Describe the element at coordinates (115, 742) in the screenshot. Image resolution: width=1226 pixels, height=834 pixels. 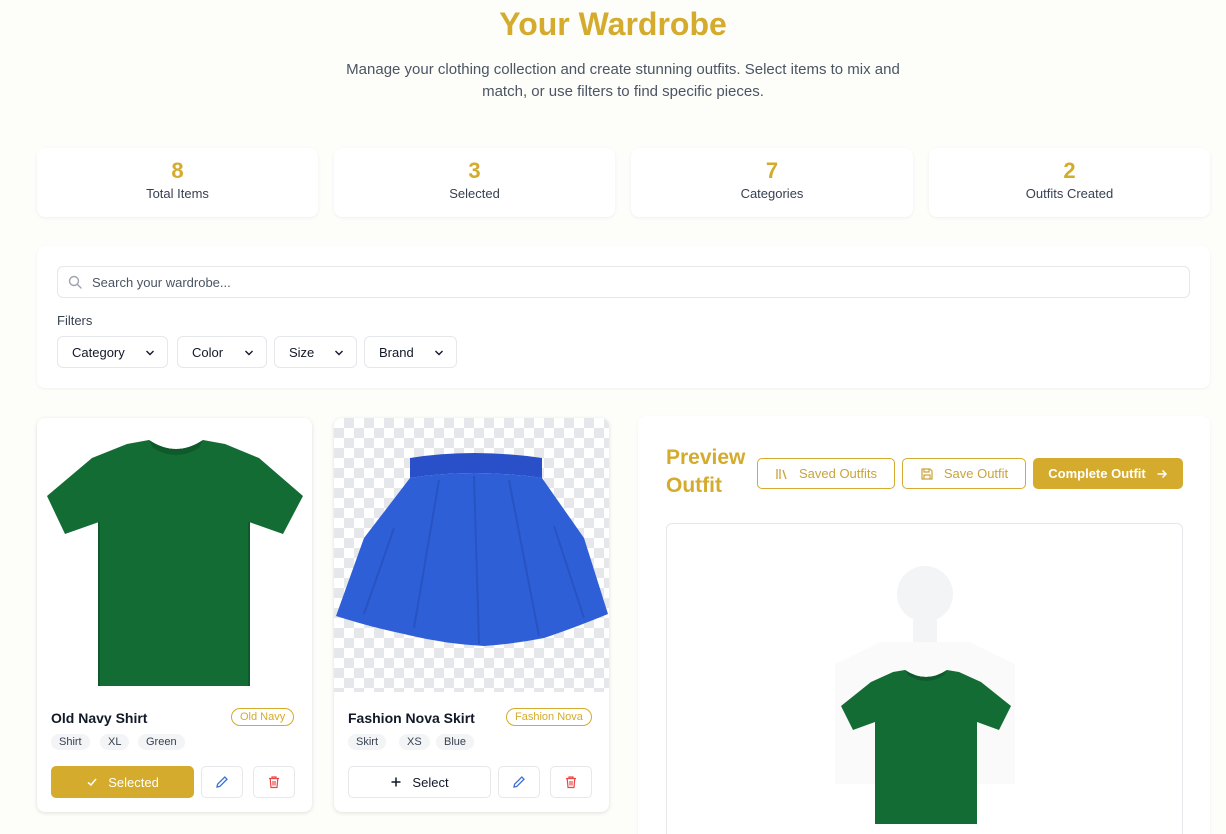
I see `item-tag-size: XL` at that location.